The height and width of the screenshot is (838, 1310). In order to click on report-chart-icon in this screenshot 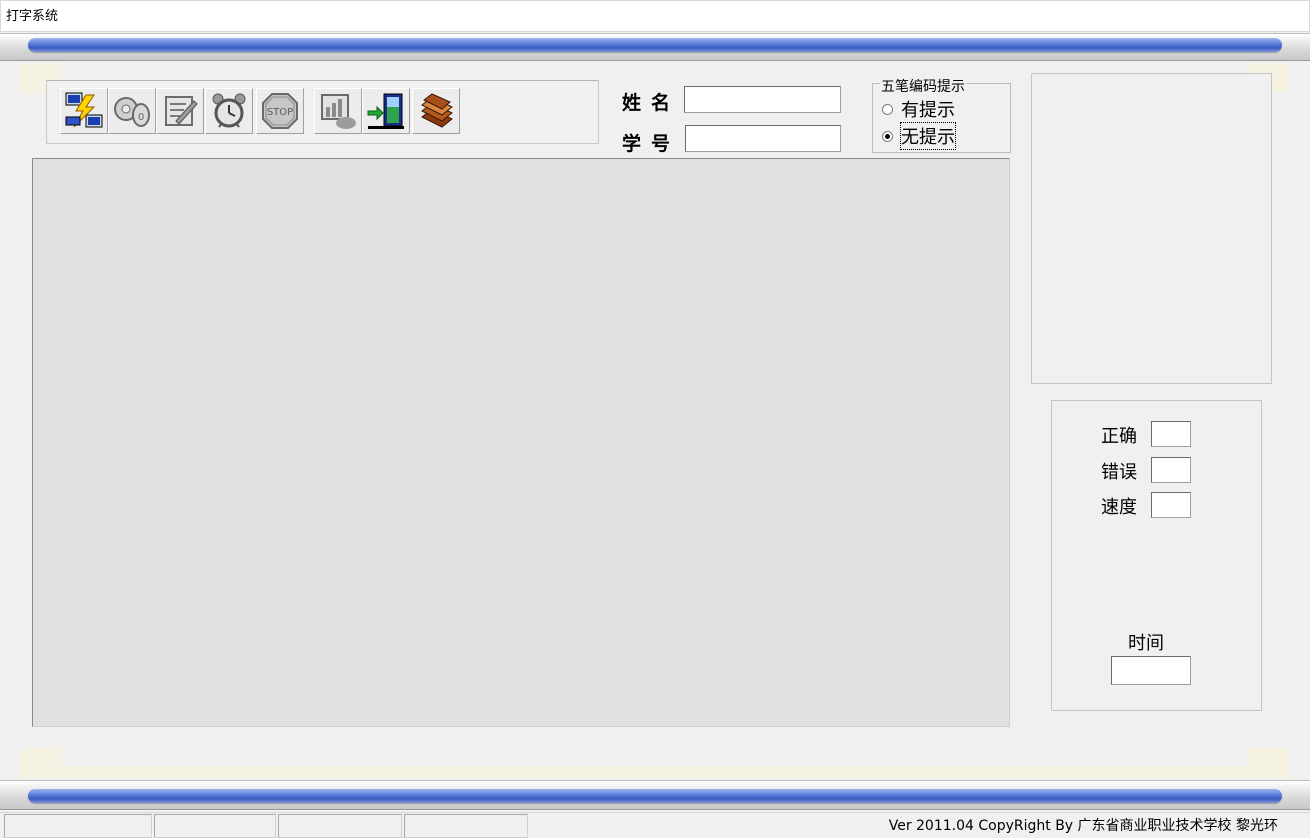, I will do `click(338, 111)`.